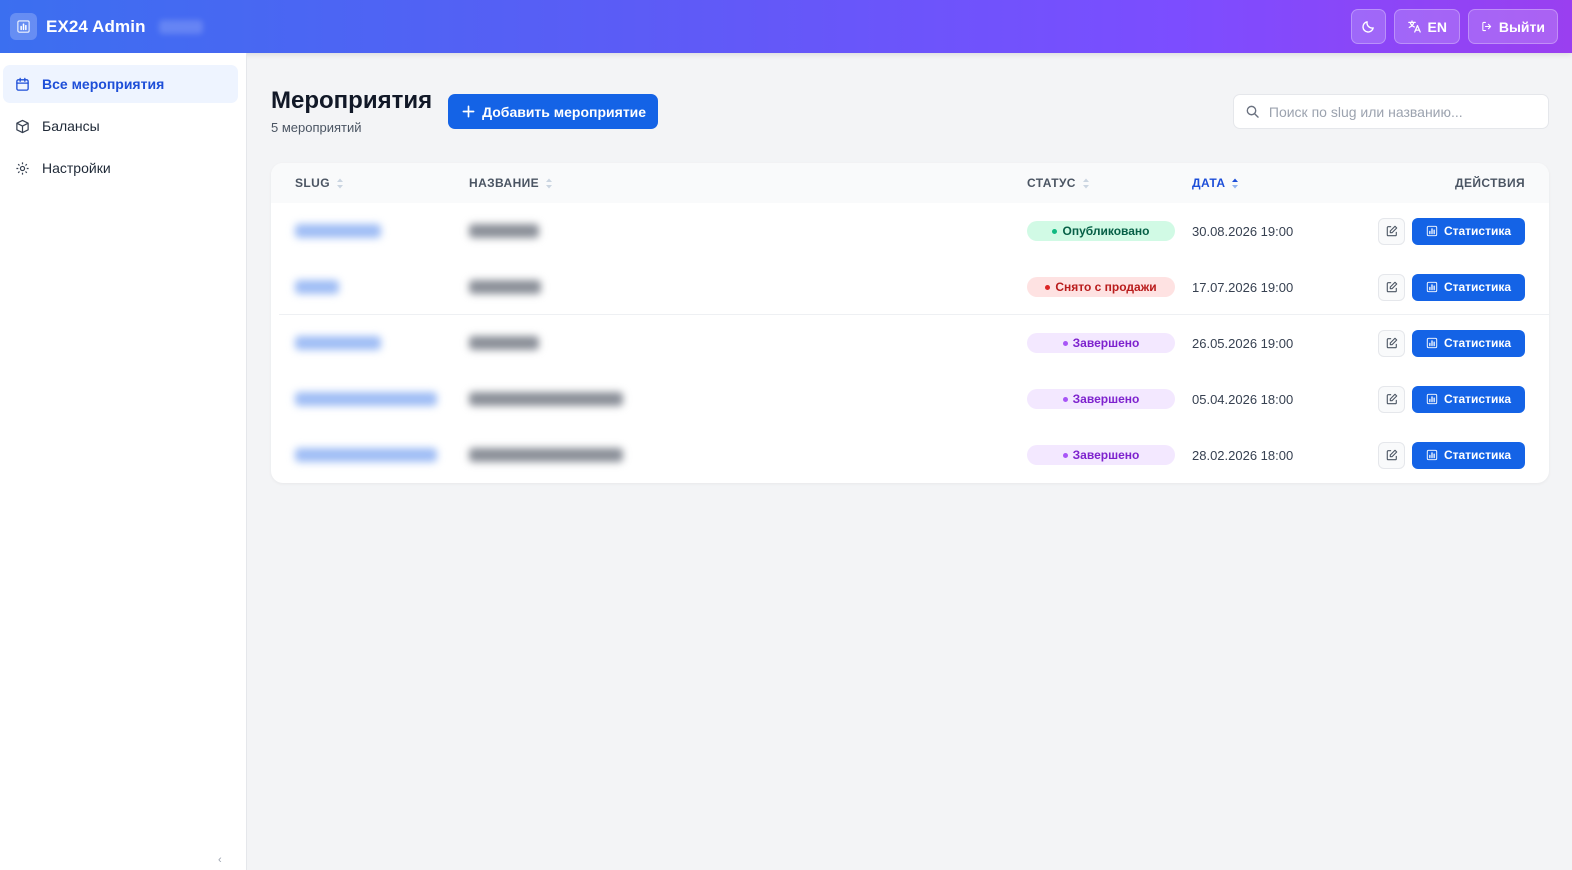 The height and width of the screenshot is (870, 1572). What do you see at coordinates (1243, 343) in the screenshot?
I see `date-cell: 26.05.2026 19:00` at bounding box center [1243, 343].